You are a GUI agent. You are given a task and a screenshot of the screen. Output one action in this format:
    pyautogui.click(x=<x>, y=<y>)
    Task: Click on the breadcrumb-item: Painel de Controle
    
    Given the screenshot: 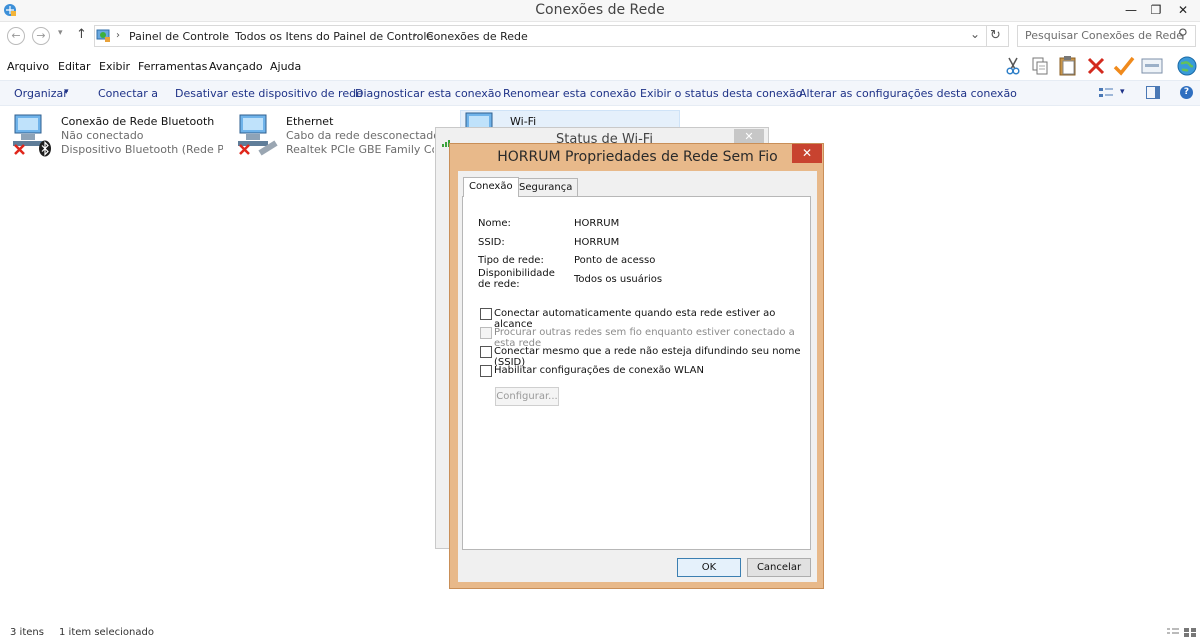 What is the action you would take?
    pyautogui.click(x=179, y=36)
    